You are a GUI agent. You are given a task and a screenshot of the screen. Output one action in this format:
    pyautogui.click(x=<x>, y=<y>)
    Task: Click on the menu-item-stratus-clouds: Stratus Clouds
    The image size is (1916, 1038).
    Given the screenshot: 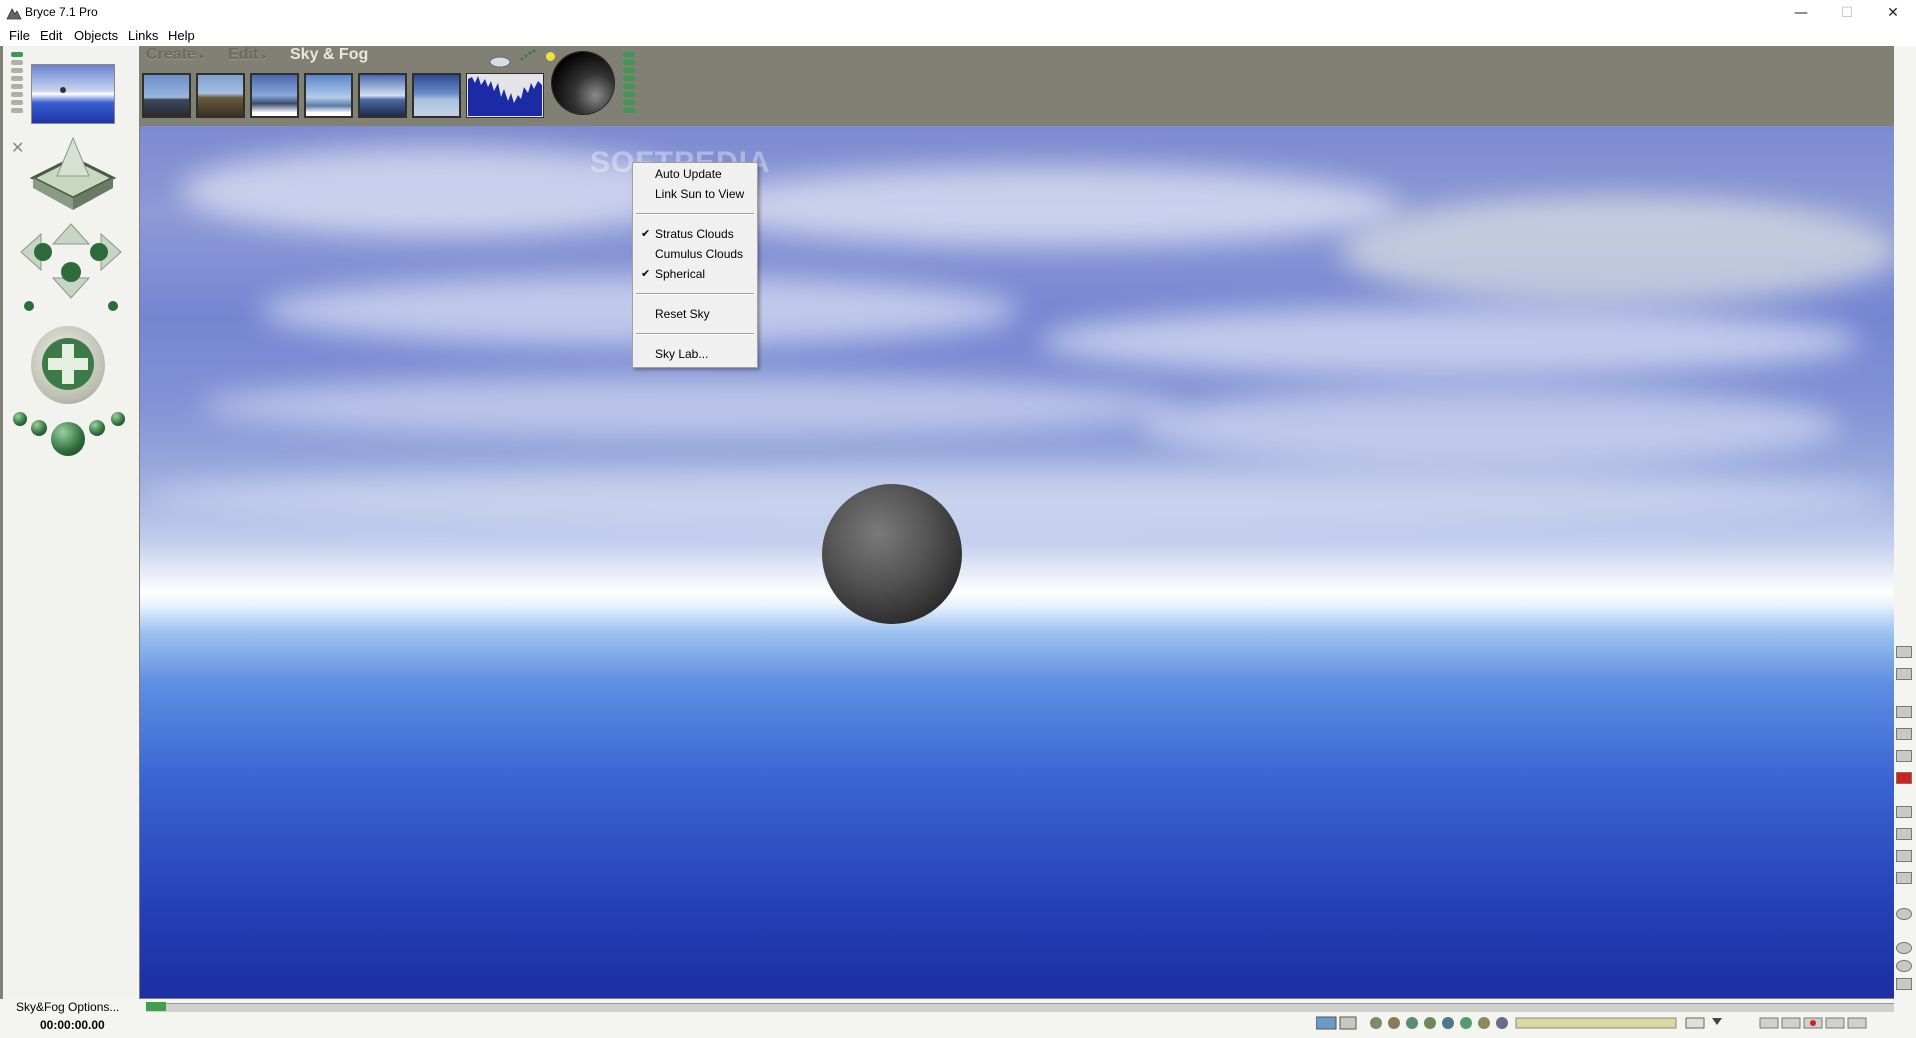 What is the action you would take?
    pyautogui.click(x=694, y=234)
    